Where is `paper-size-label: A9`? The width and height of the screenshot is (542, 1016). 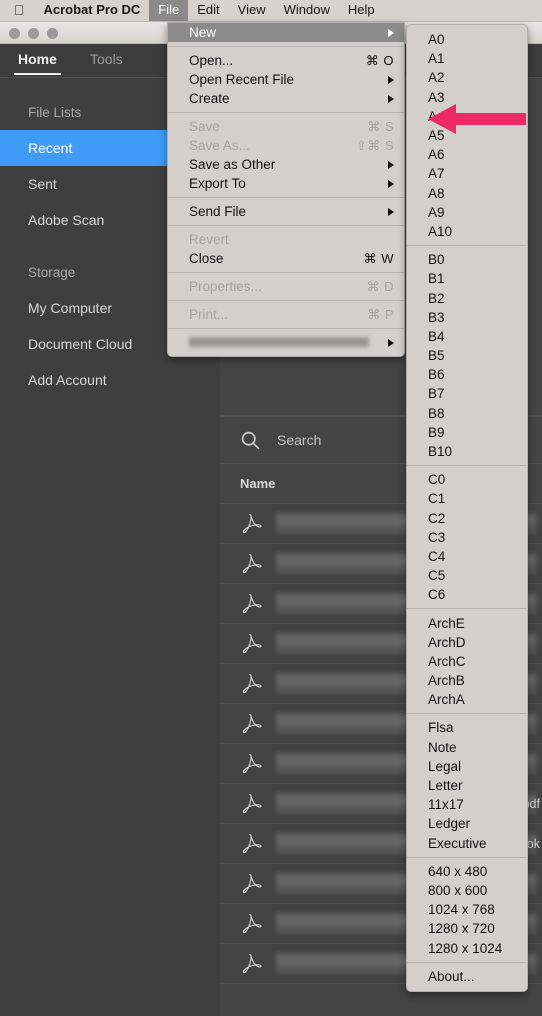
paper-size-label: A9 is located at coordinates (436, 212).